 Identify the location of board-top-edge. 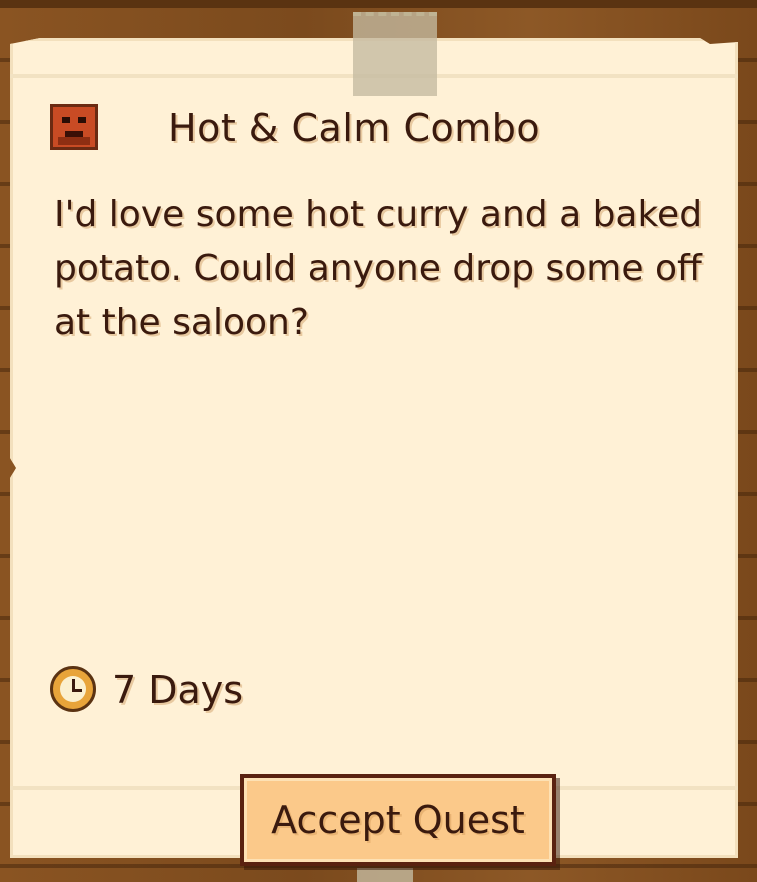
(378, 4).